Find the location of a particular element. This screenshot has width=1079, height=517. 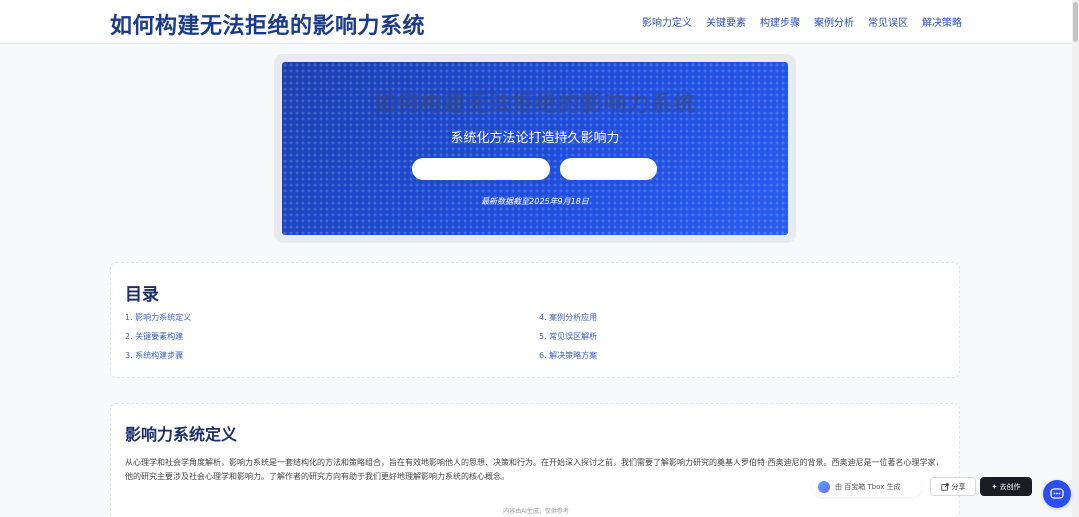

toc-item-1: 1. 影响力系统定义 is located at coordinates (158, 317).